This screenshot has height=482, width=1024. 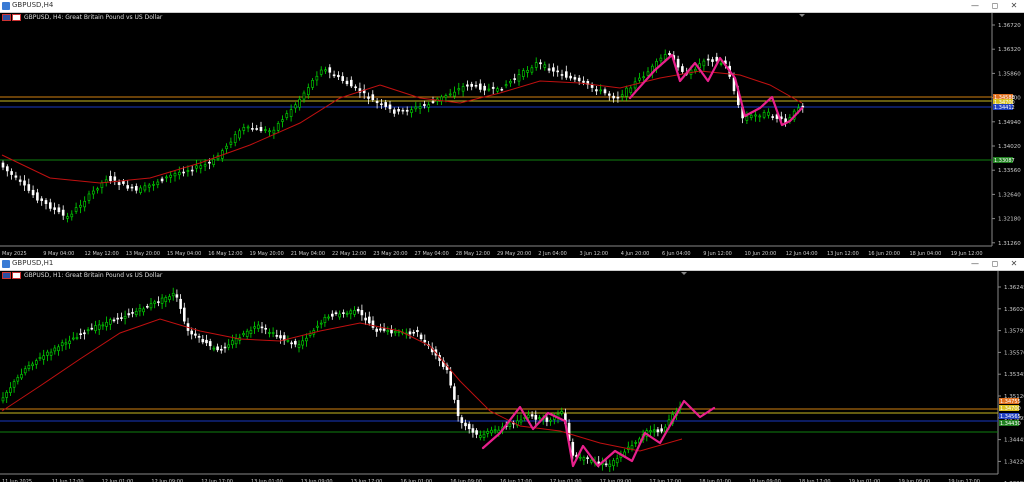 What do you see at coordinates (684, 273) in the screenshot?
I see `chart-shift-marker` at bounding box center [684, 273].